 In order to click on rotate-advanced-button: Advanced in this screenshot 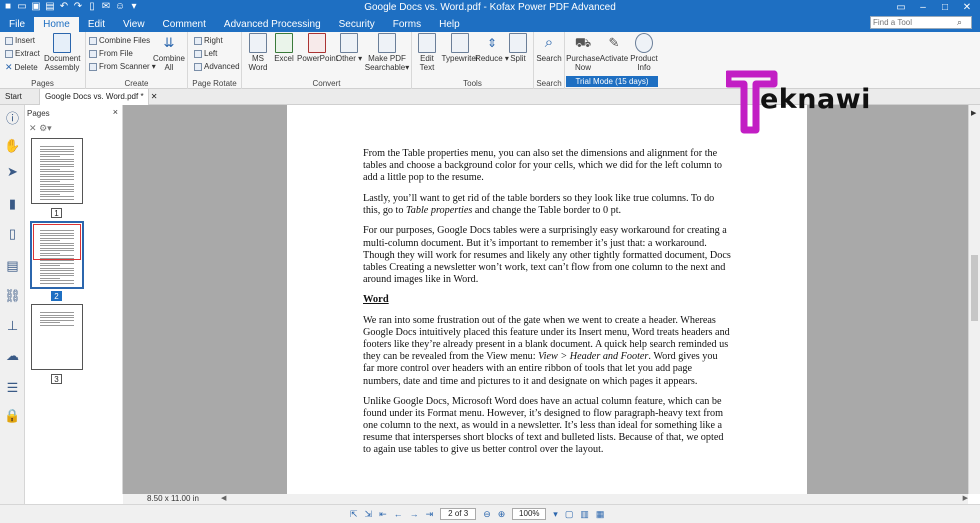, I will do `click(217, 66)`.